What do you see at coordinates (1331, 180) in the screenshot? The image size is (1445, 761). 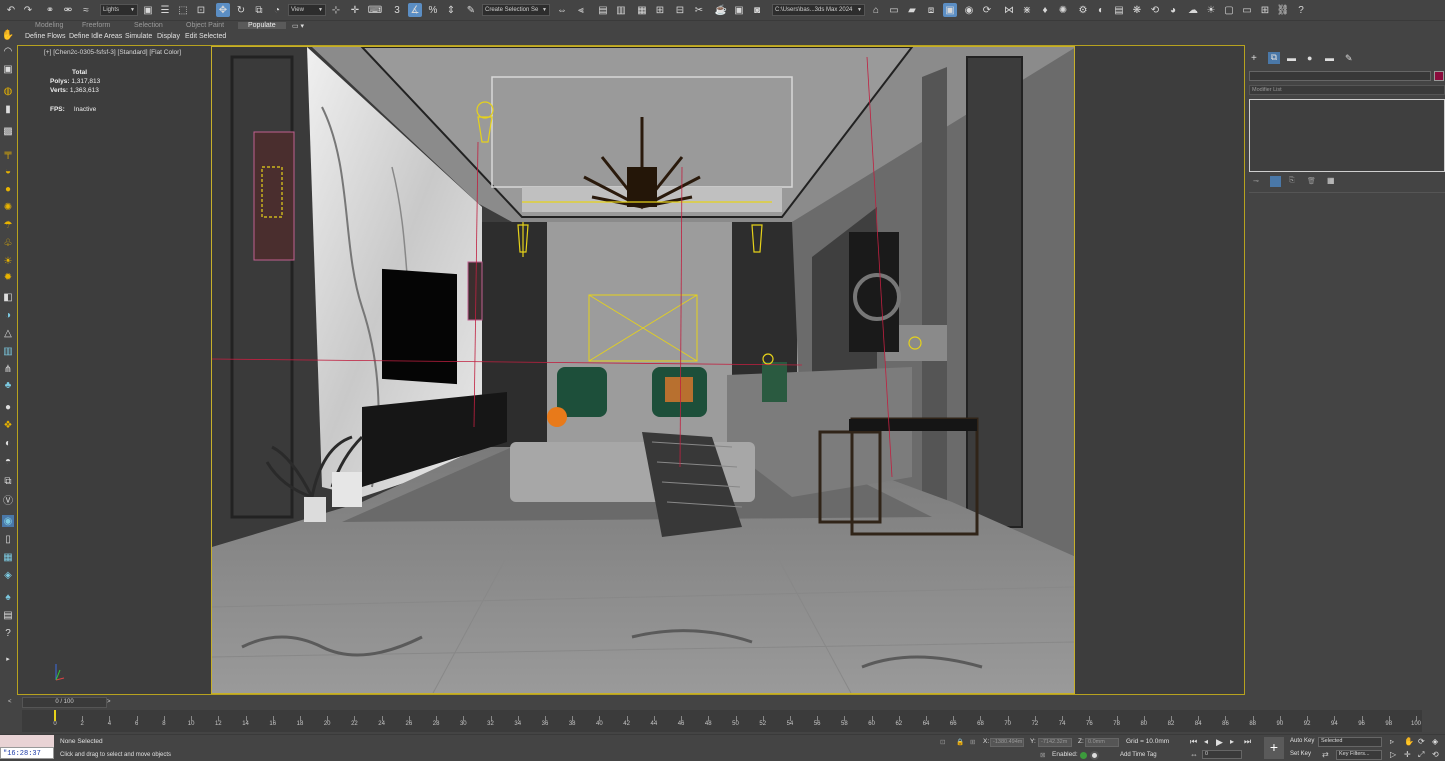 I see `configure-sets-icon: ▦` at bounding box center [1331, 180].